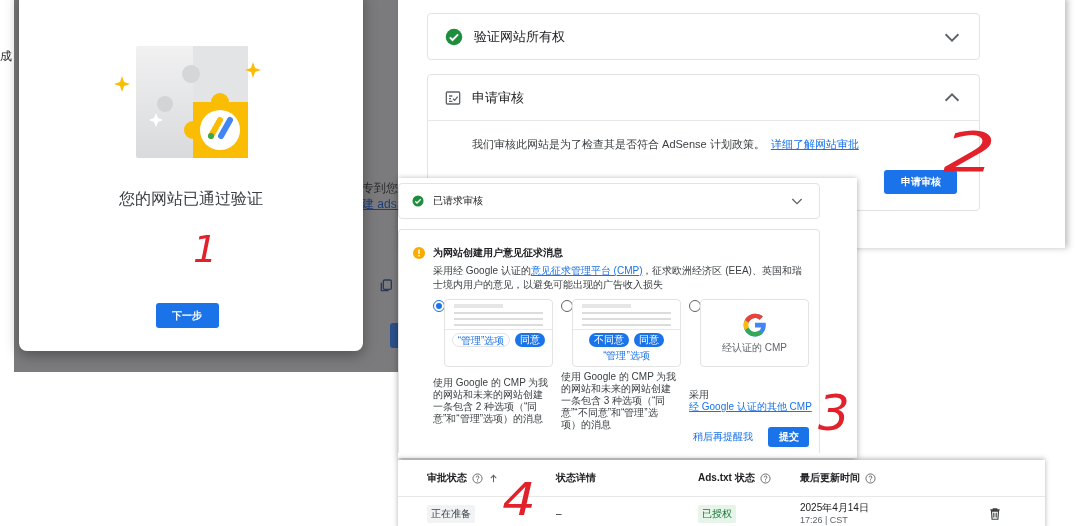 The image size is (1080, 526). Describe the element at coordinates (6, 56) in the screenshot. I see `page-text: 成` at that location.